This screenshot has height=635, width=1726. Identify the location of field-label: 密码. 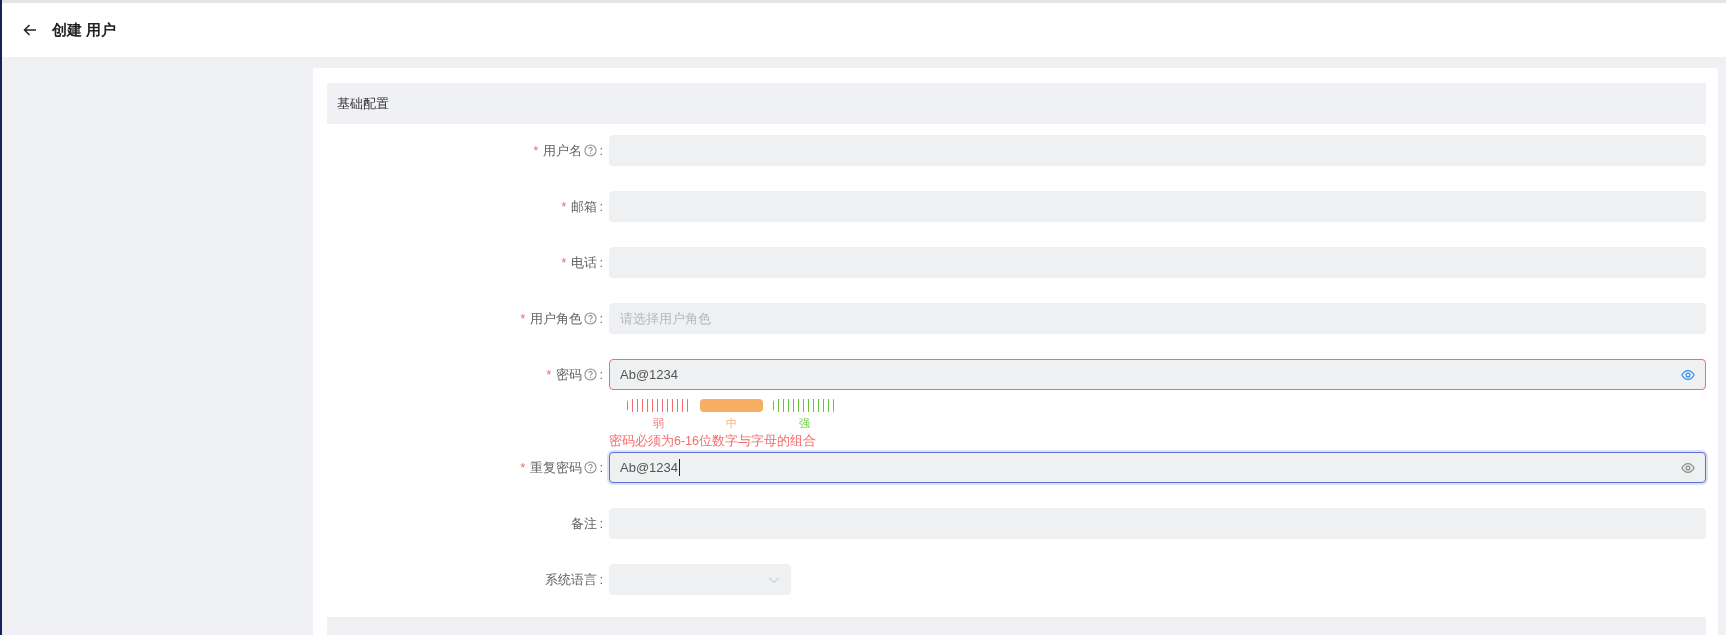
(569, 374).